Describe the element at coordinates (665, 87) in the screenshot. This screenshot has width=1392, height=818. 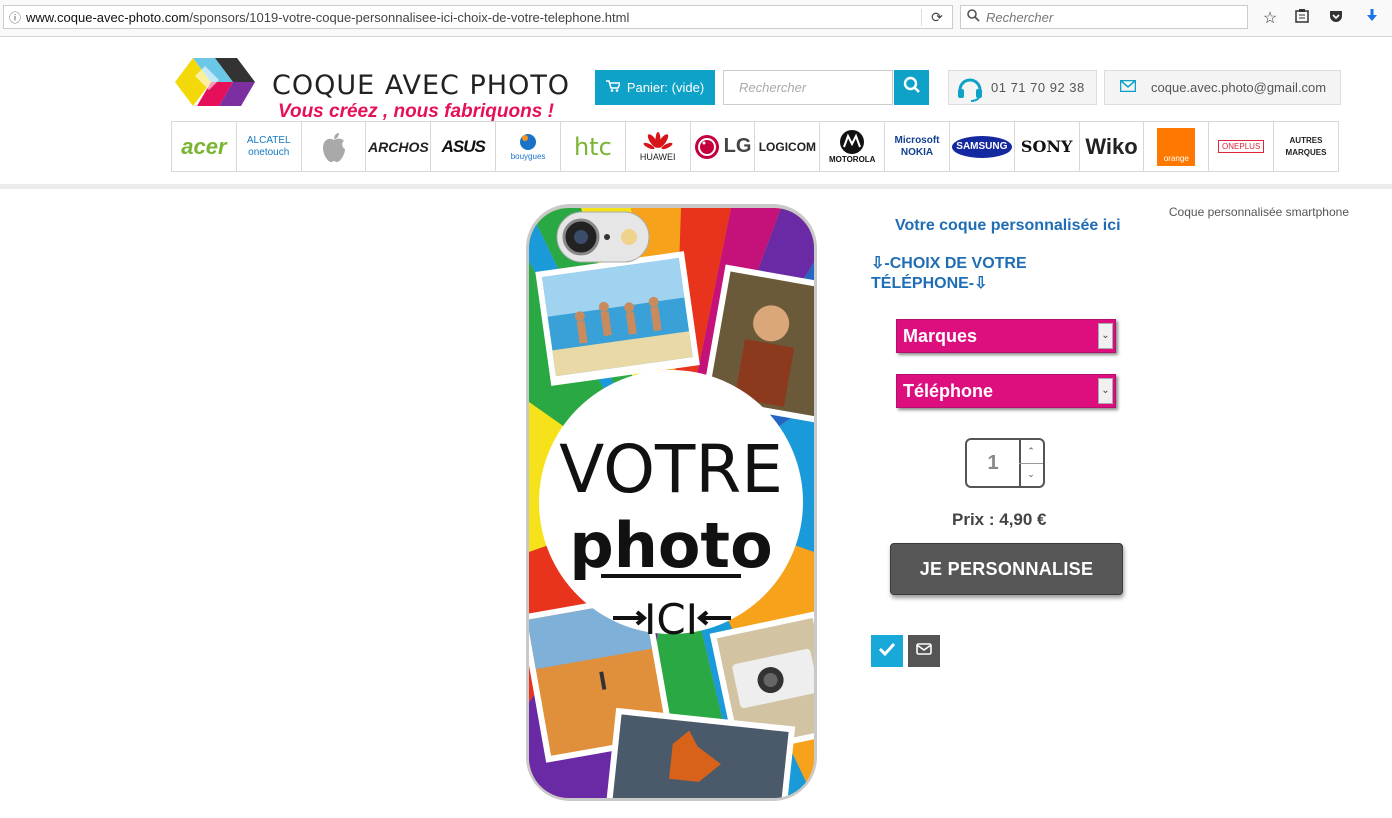
I see `cart-label: Panier: (vide)` at that location.